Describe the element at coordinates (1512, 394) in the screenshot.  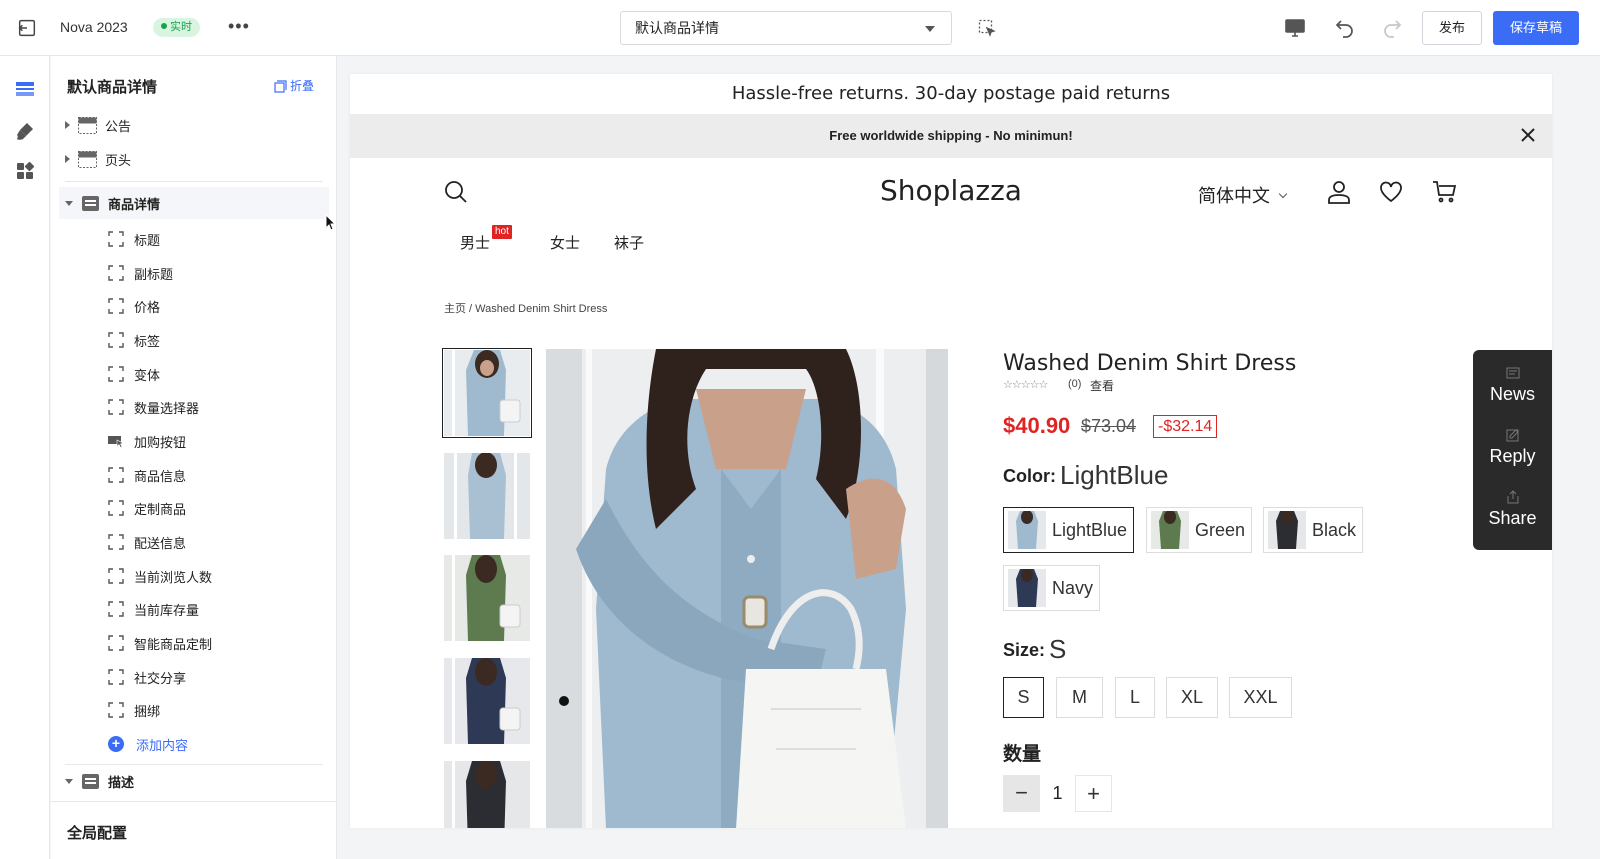
I see `news-label: News` at that location.